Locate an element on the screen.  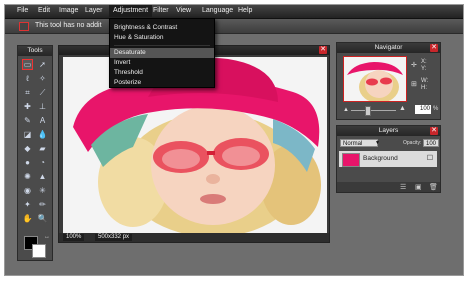
current-tool-icon is located at coordinates (24, 26).